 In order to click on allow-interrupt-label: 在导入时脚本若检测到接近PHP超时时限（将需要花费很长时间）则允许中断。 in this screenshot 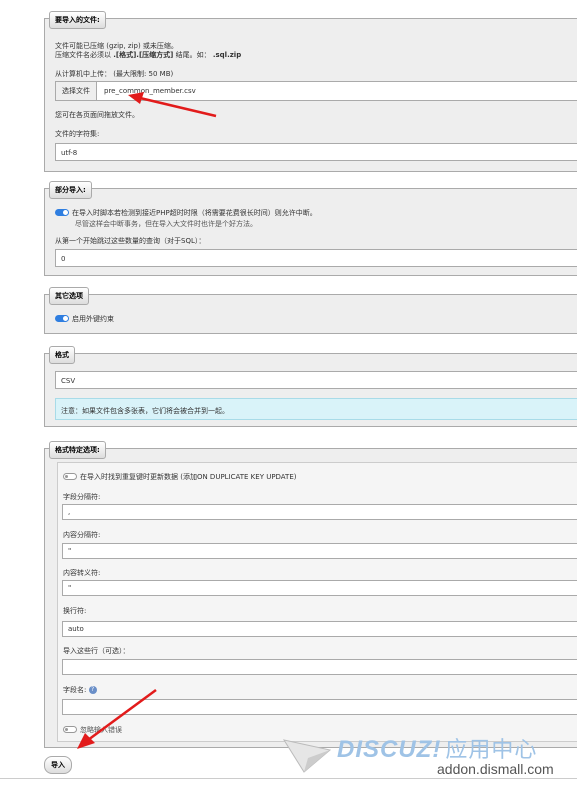, I will do `click(194, 213)`.